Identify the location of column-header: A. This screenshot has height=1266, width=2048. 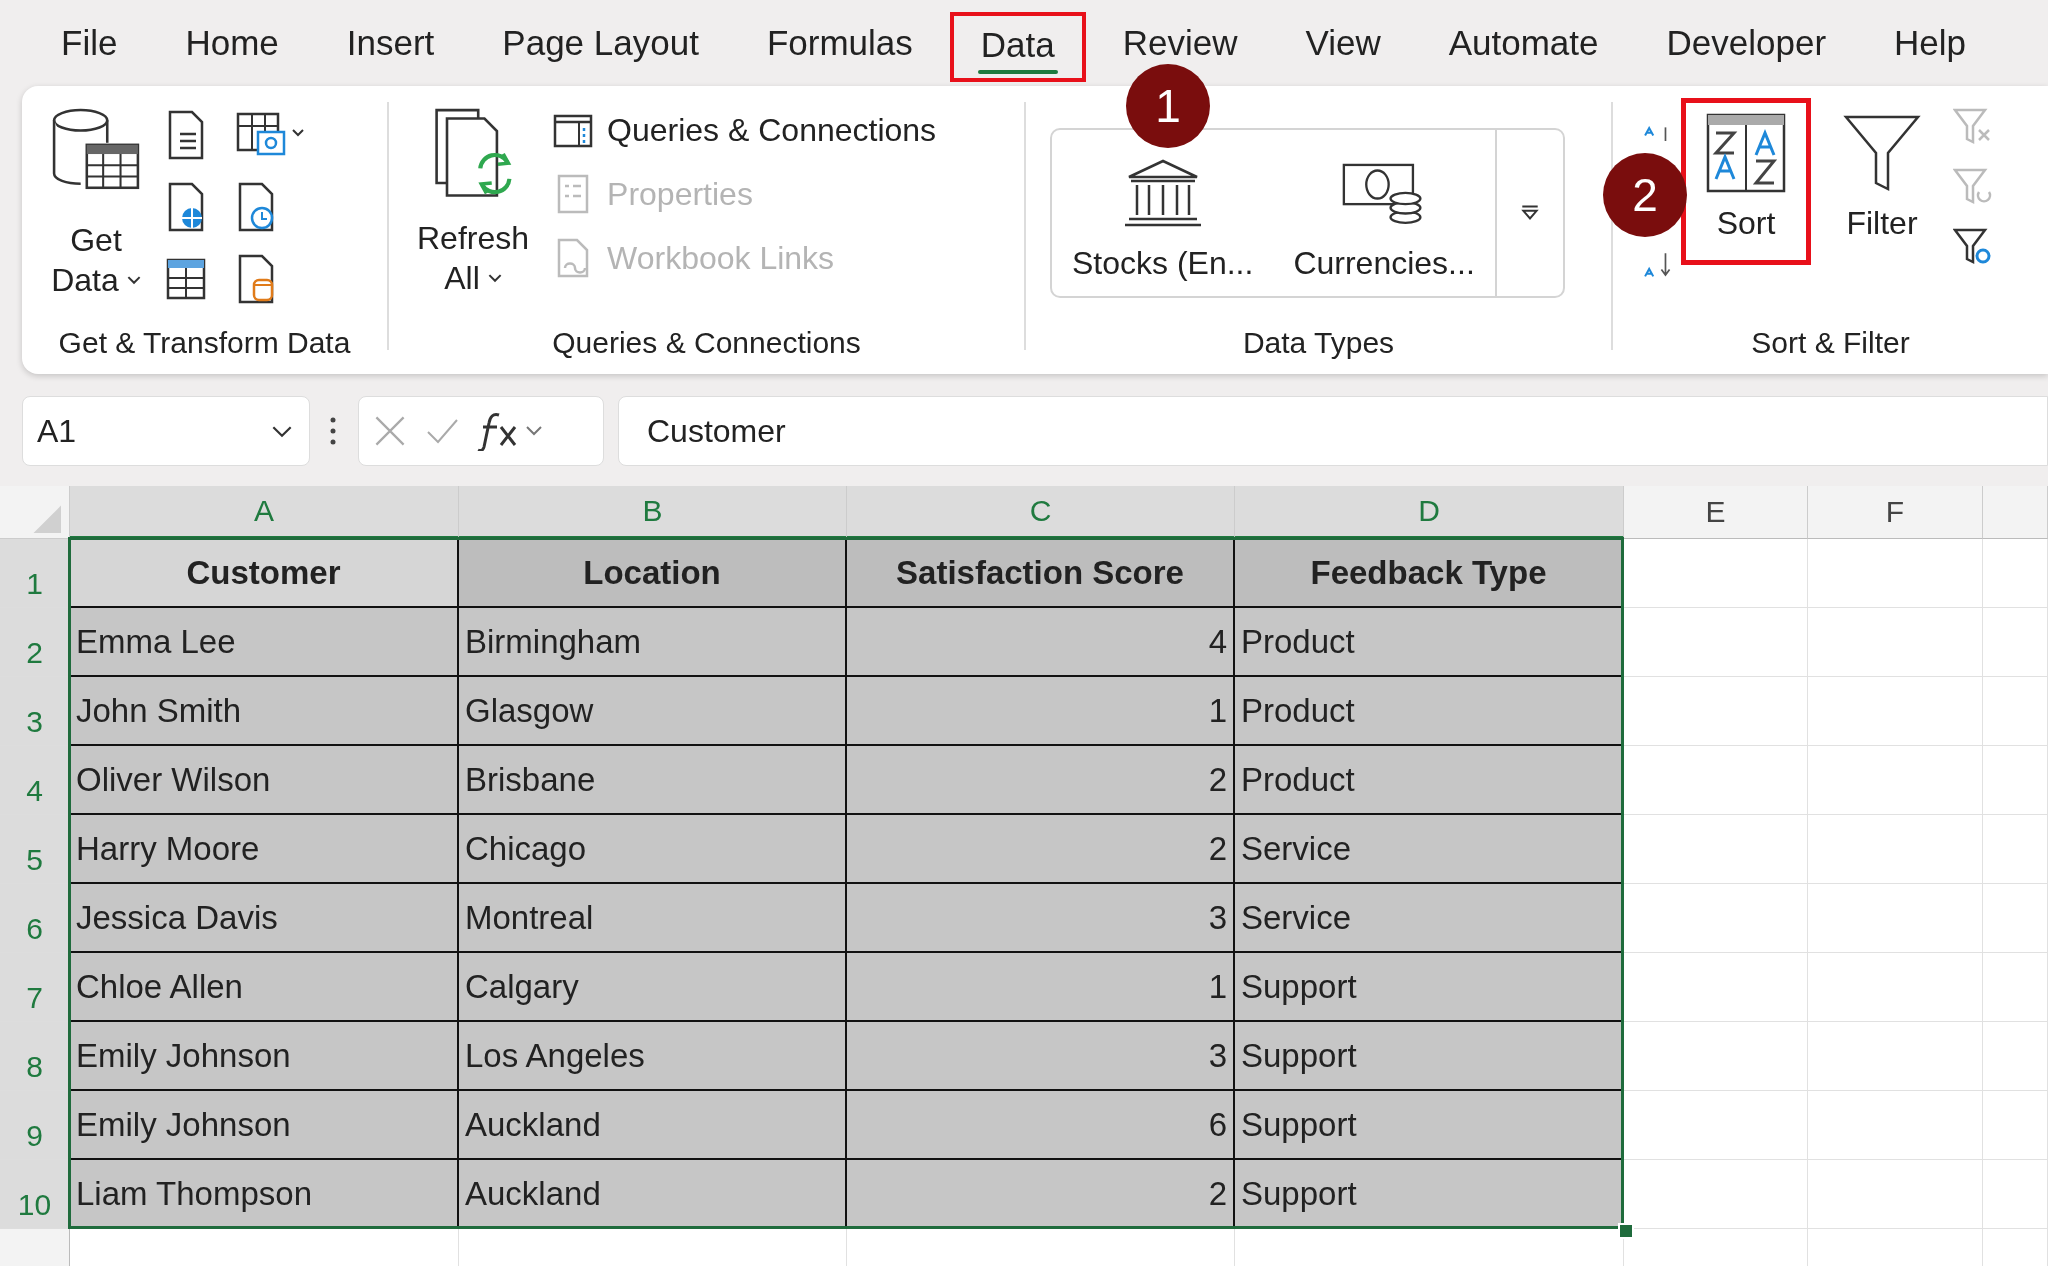
(264, 512).